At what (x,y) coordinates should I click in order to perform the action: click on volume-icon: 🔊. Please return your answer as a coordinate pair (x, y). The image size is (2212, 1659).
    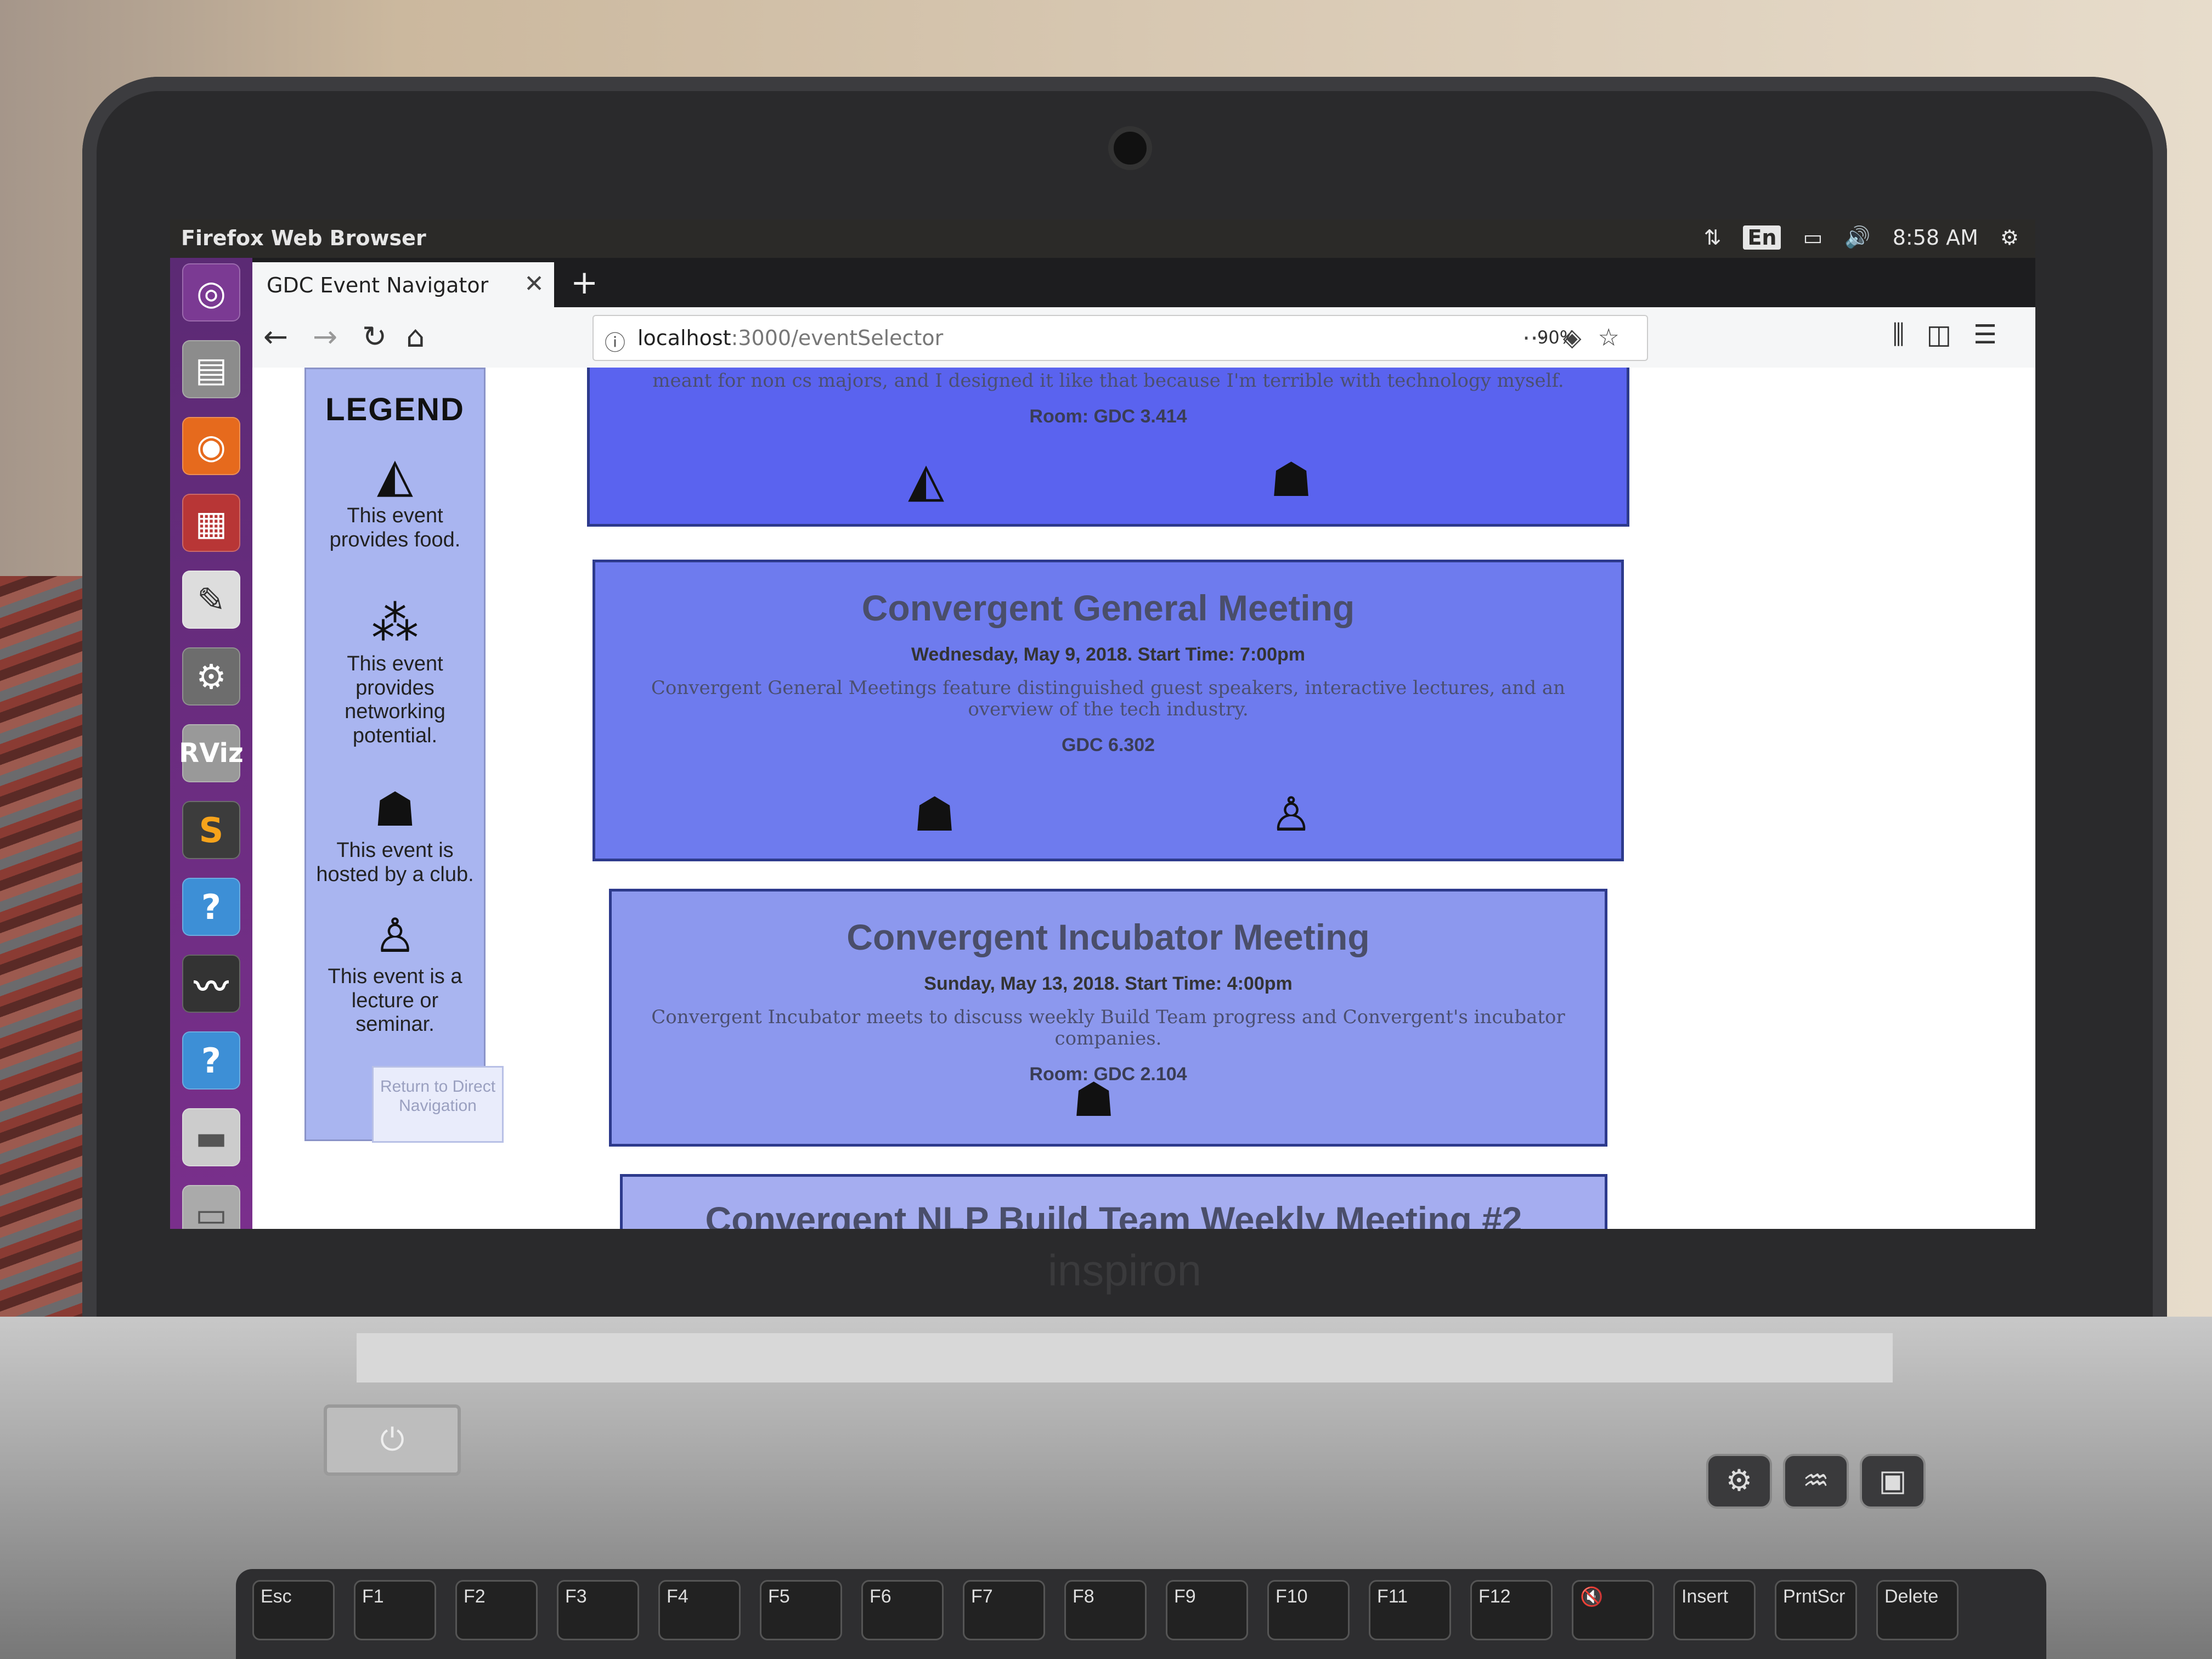
    Looking at the image, I should click on (1857, 238).